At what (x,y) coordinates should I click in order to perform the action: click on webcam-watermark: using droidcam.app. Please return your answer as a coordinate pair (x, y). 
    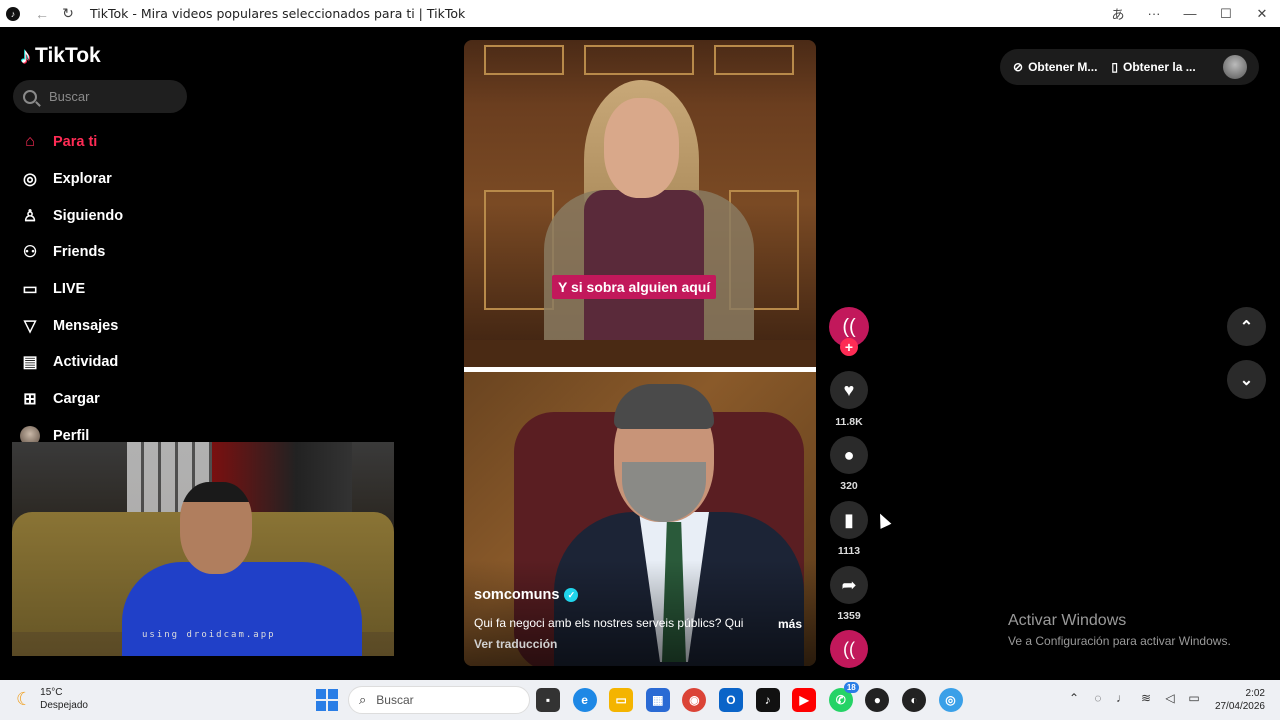
    Looking at the image, I should click on (209, 635).